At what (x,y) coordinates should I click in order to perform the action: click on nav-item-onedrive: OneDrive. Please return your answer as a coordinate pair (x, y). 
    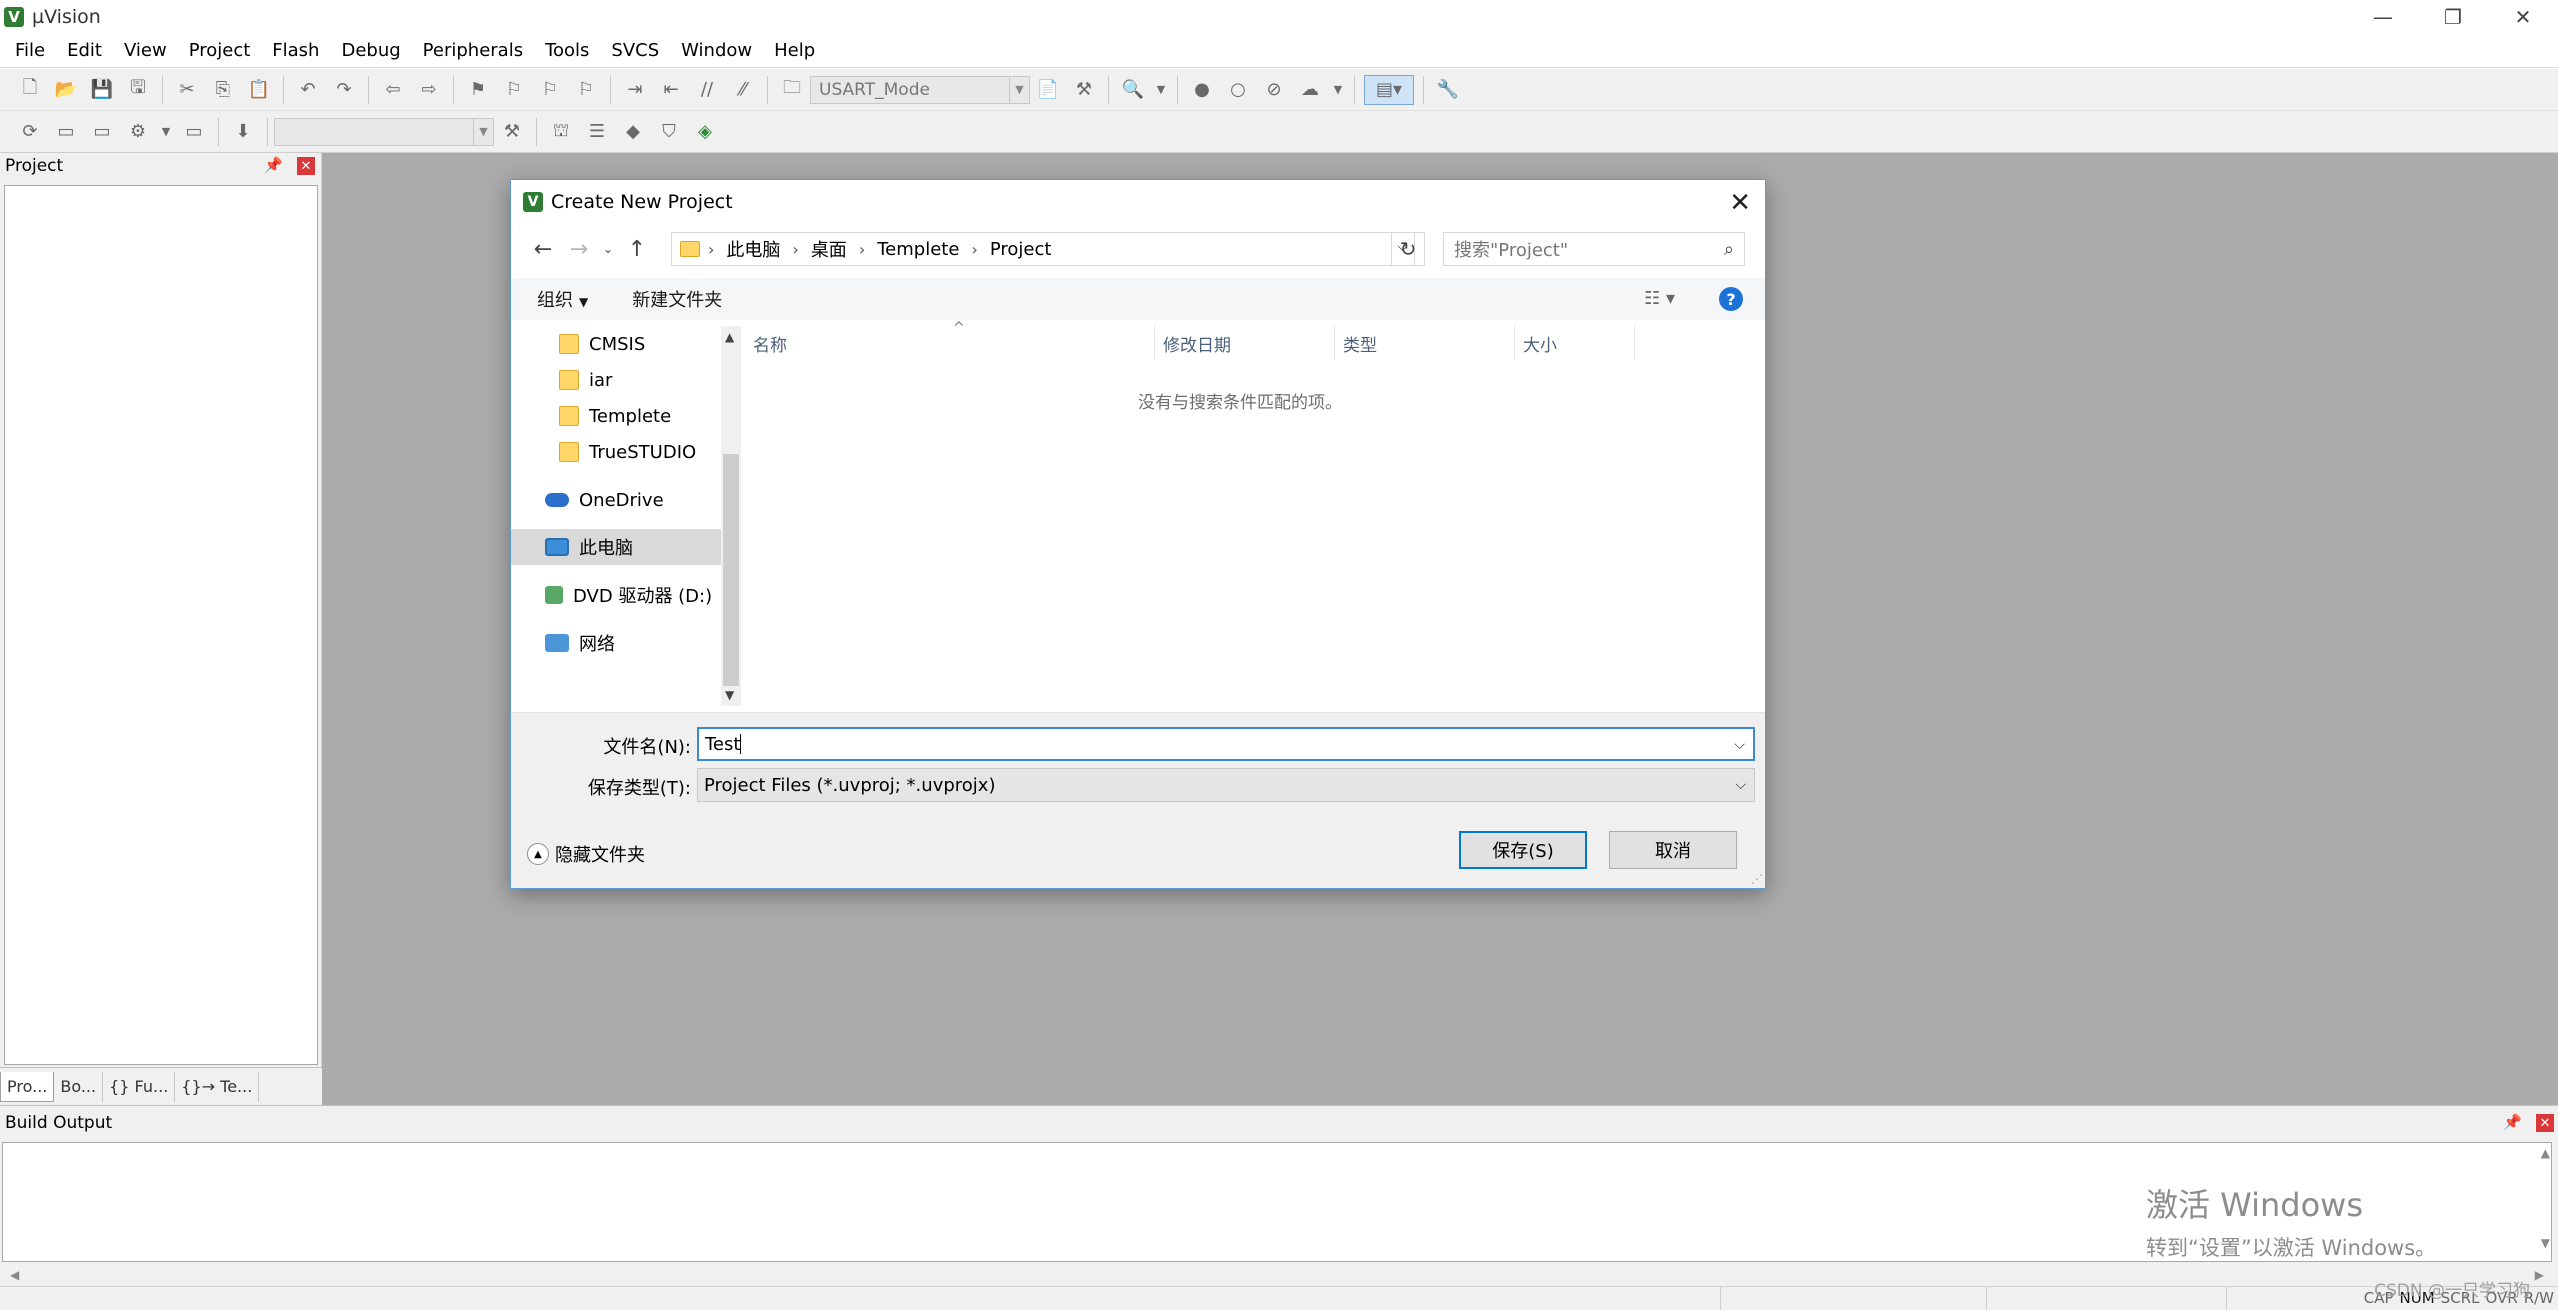
    Looking at the image, I should click on (616, 500).